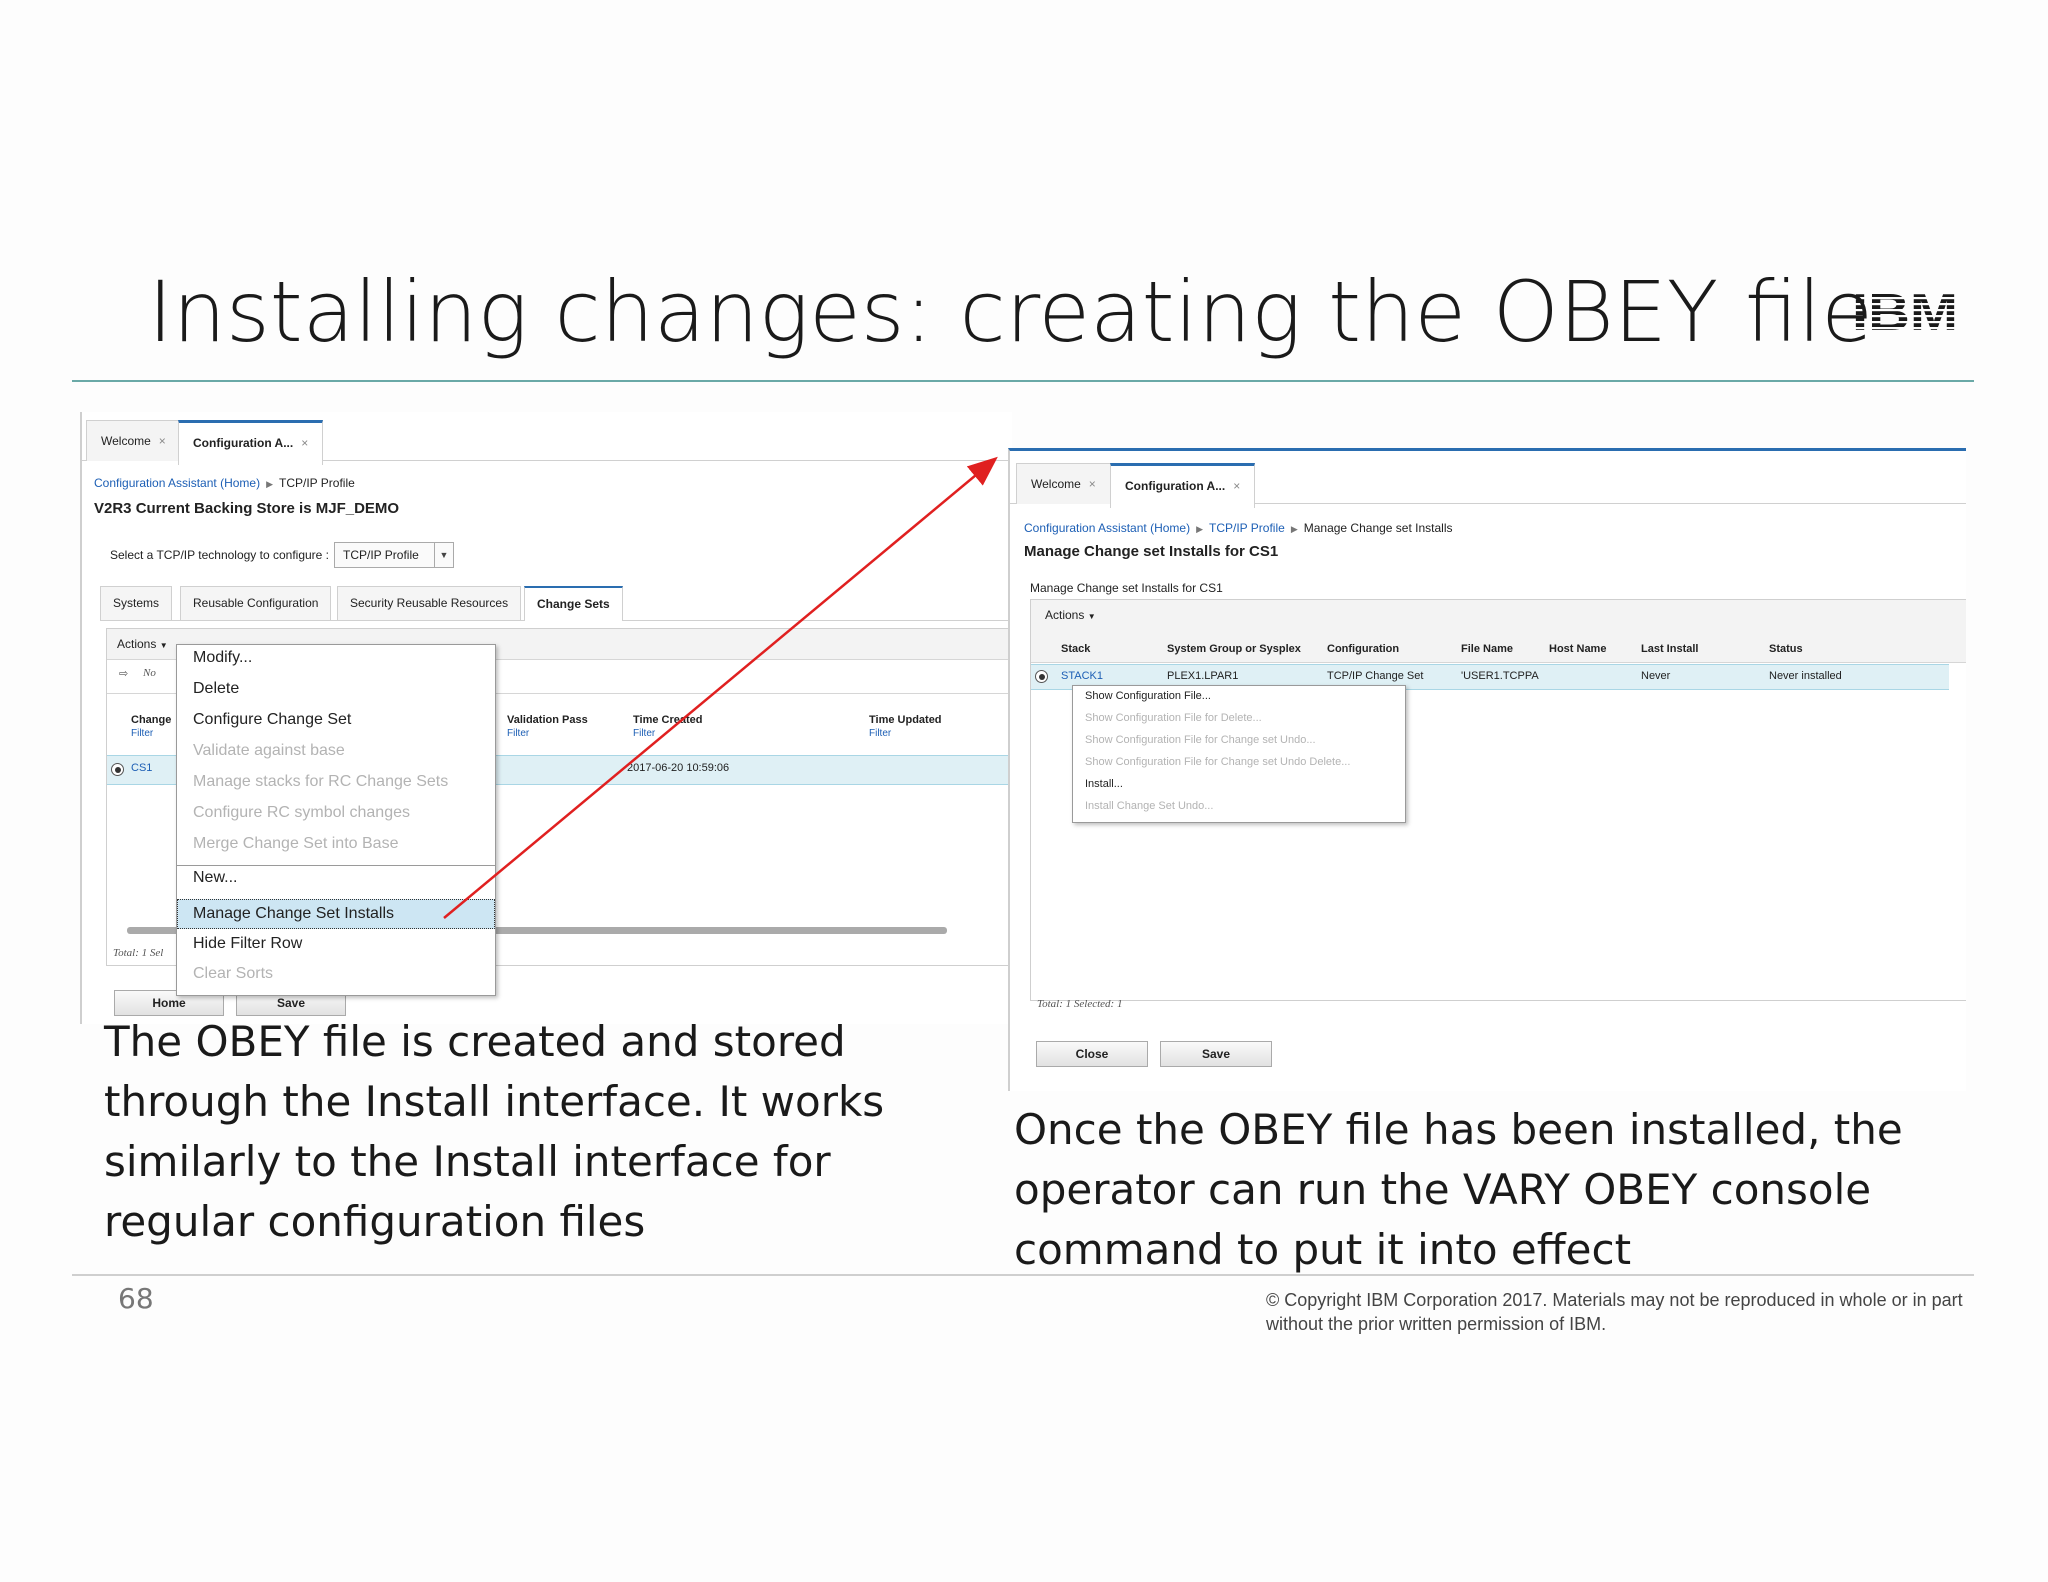  What do you see at coordinates (1023, 1275) in the screenshot?
I see `footer-rule` at bounding box center [1023, 1275].